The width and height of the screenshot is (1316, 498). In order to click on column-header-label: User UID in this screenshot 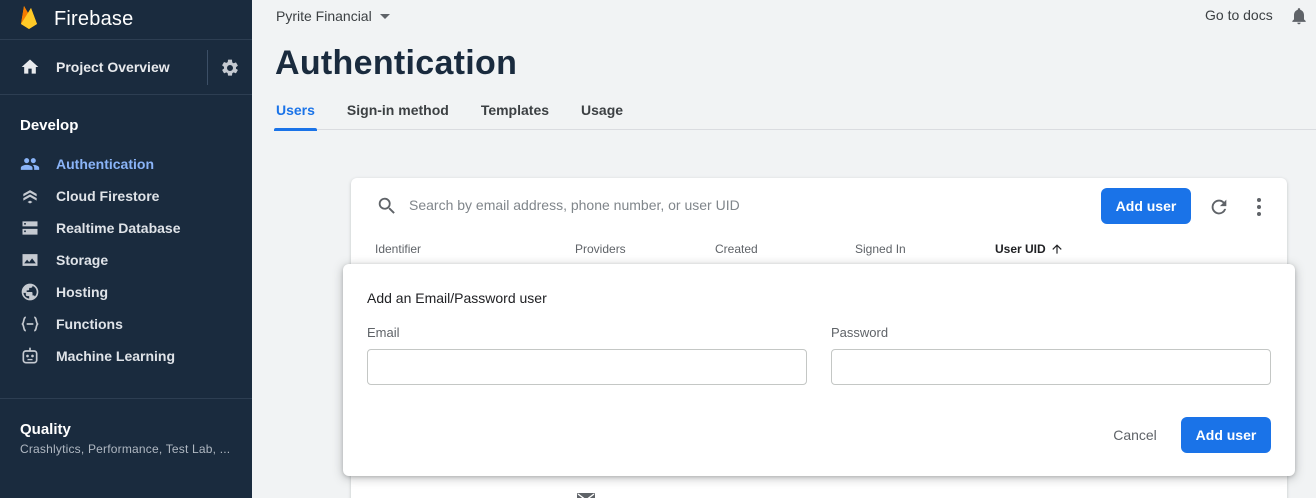, I will do `click(1020, 249)`.